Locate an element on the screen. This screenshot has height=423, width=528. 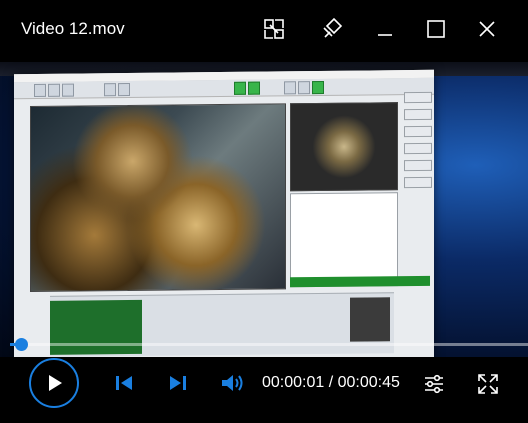
fullscreen-button is located at coordinates (488, 384).